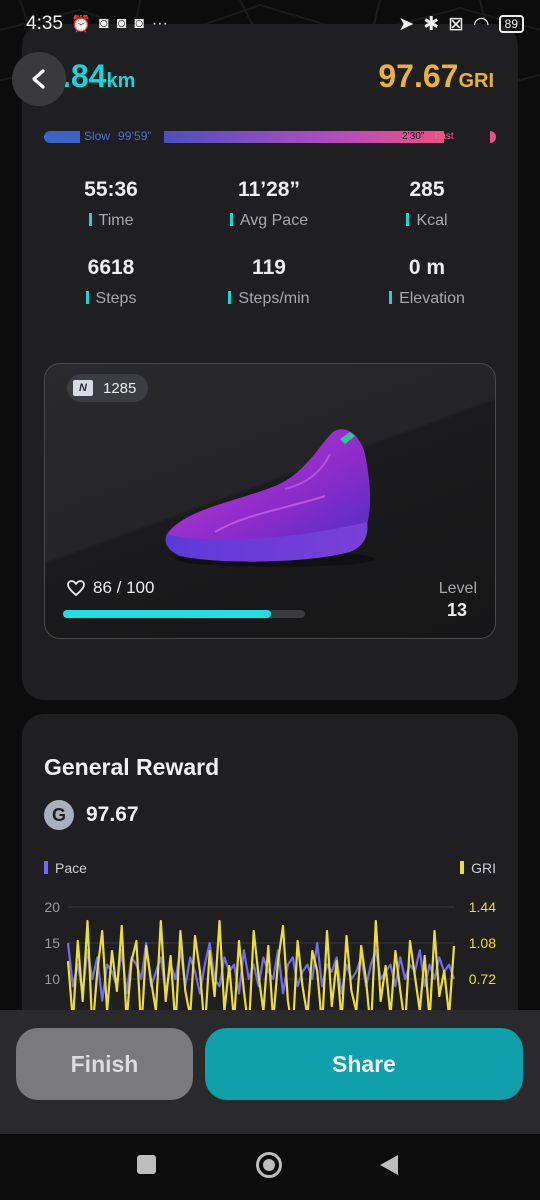  I want to click on legend-gri: GRI, so click(478, 868).